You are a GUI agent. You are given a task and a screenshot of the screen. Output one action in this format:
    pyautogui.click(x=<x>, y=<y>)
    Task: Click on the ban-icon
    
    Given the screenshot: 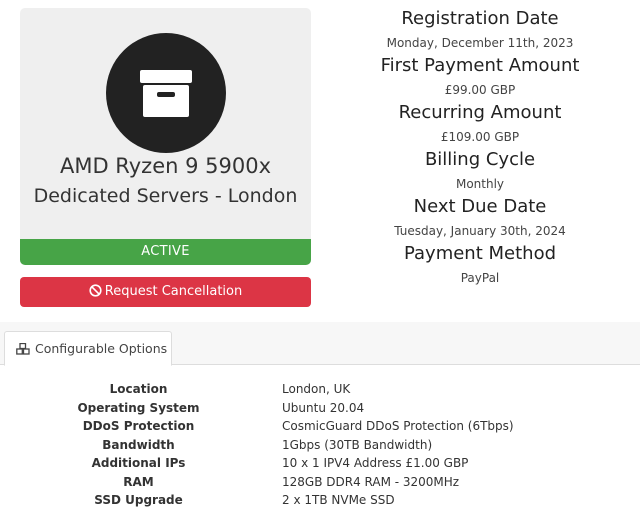 What is the action you would take?
    pyautogui.click(x=95, y=290)
    